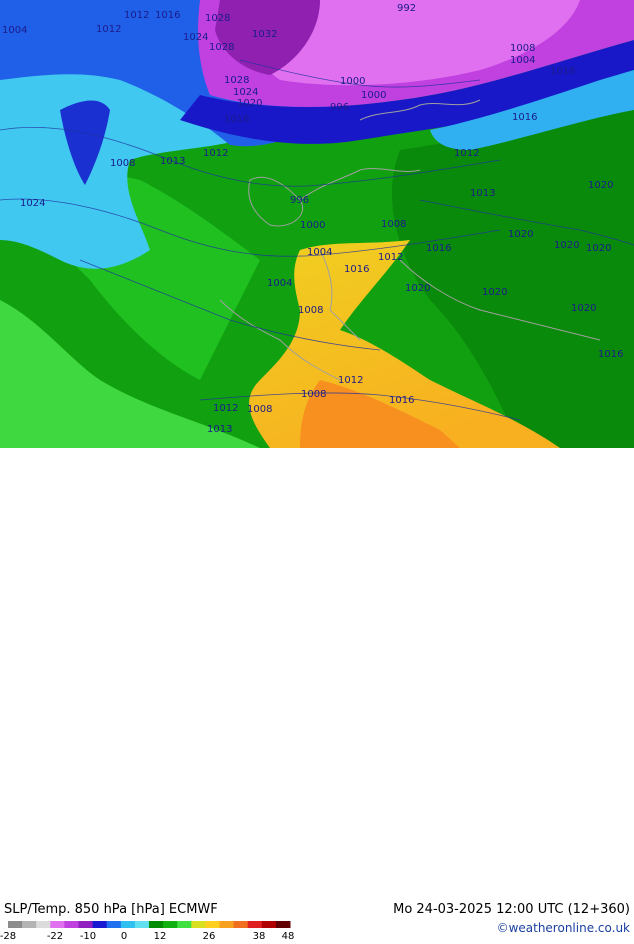 The width and height of the screenshot is (634, 944). I want to click on isobar-label: 992, so click(406, 8).